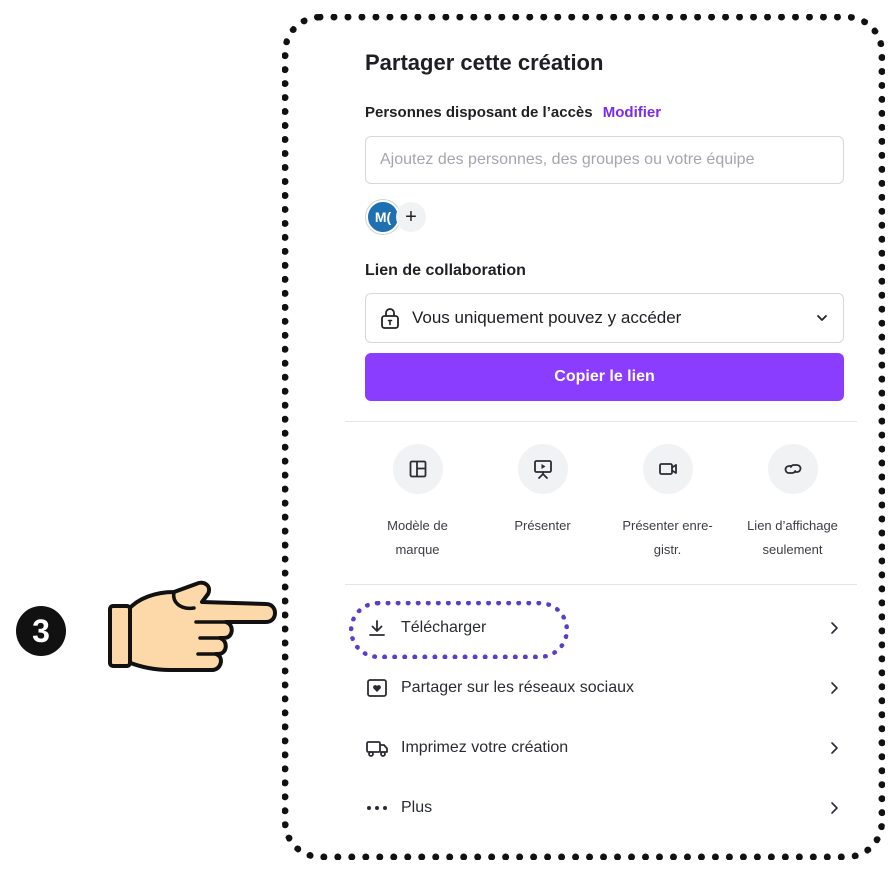 The image size is (895, 870). Describe the element at coordinates (667, 537) in the screenshot. I see `action-label: Présenter enre- gistr.` at that location.